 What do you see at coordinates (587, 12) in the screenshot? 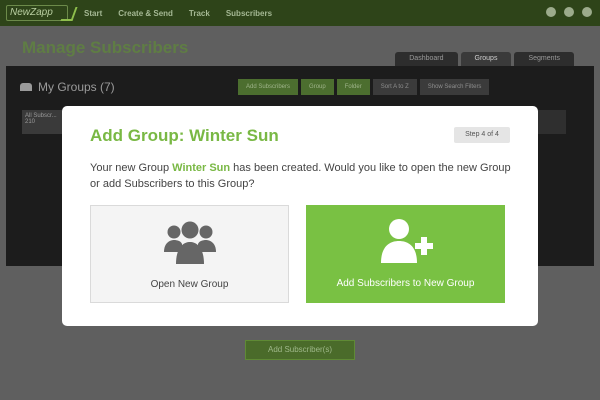
I see `logout-icon` at bounding box center [587, 12].